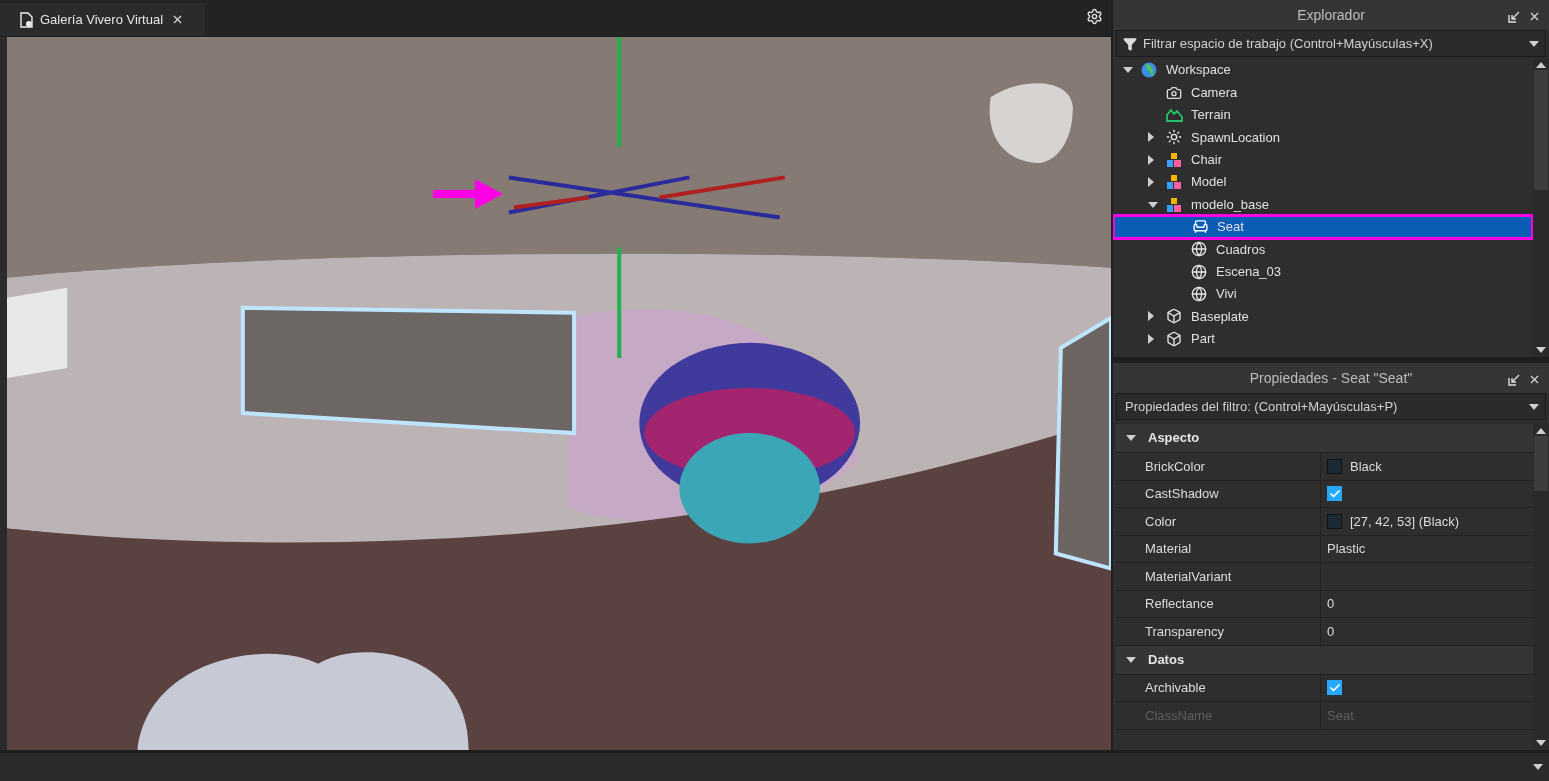 This screenshot has width=1549, height=781. Describe the element at coordinates (1323, 92) in the screenshot. I see `tree-item: Camera` at that location.